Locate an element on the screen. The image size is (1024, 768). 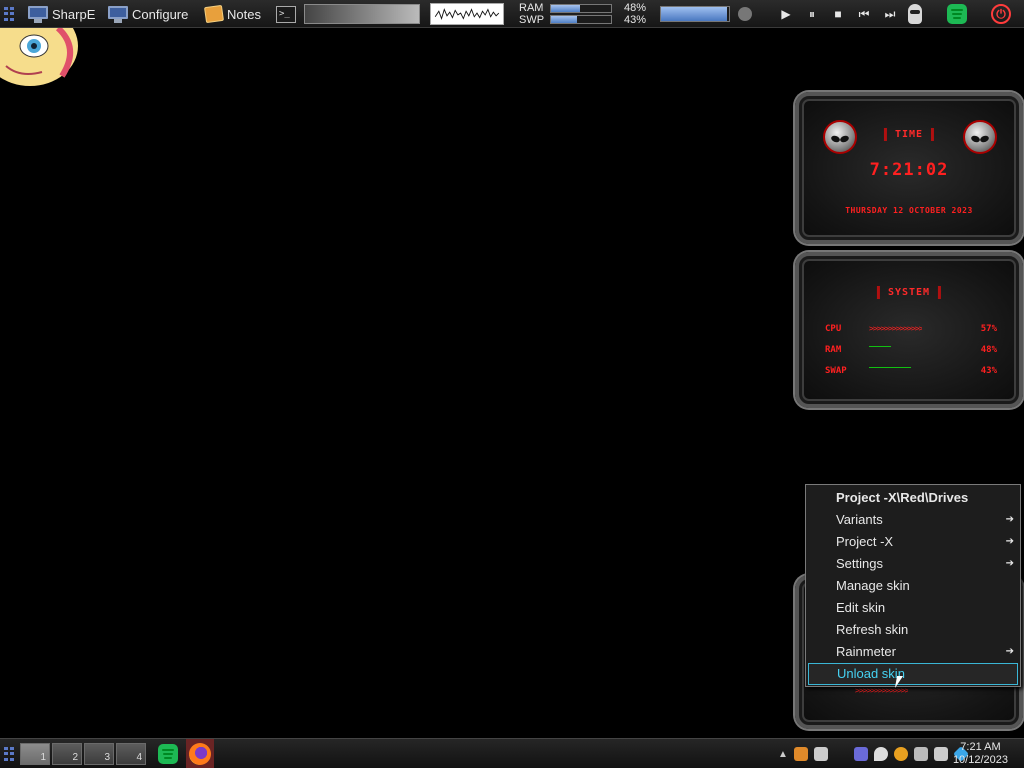
sharpe-menu-button: SharpE is located at coordinates (61, 14).